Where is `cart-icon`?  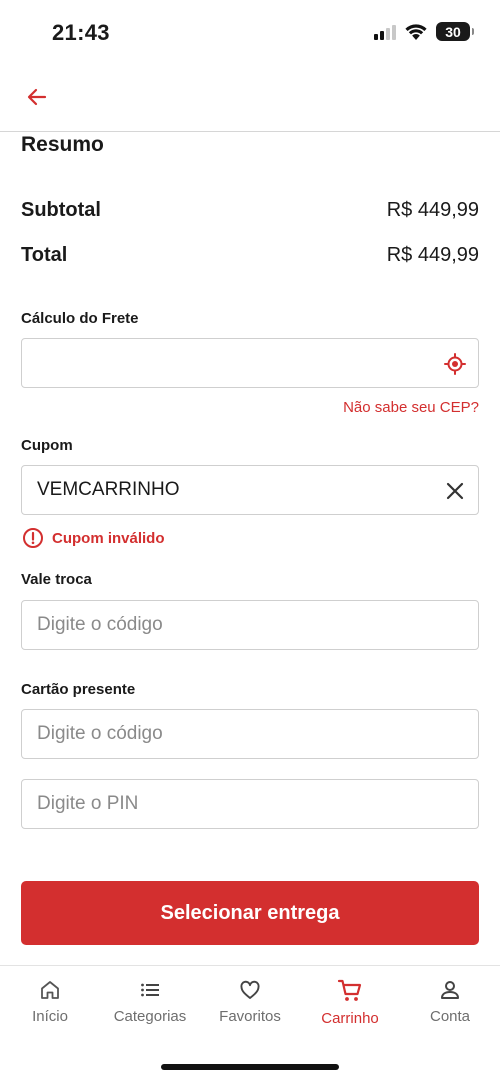 cart-icon is located at coordinates (349, 990).